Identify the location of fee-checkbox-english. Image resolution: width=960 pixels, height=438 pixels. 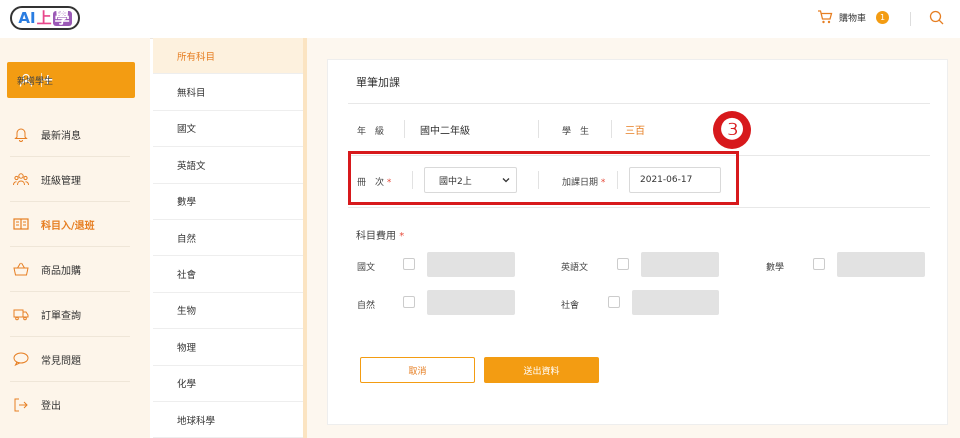
(623, 264).